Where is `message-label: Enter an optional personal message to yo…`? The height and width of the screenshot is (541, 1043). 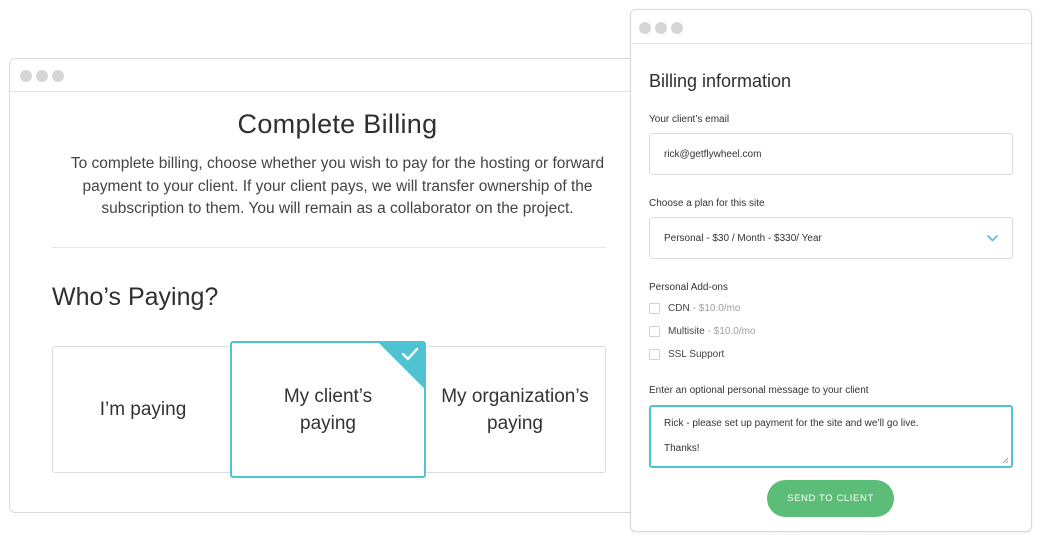
message-label: Enter an optional personal message to yo… is located at coordinates (759, 390).